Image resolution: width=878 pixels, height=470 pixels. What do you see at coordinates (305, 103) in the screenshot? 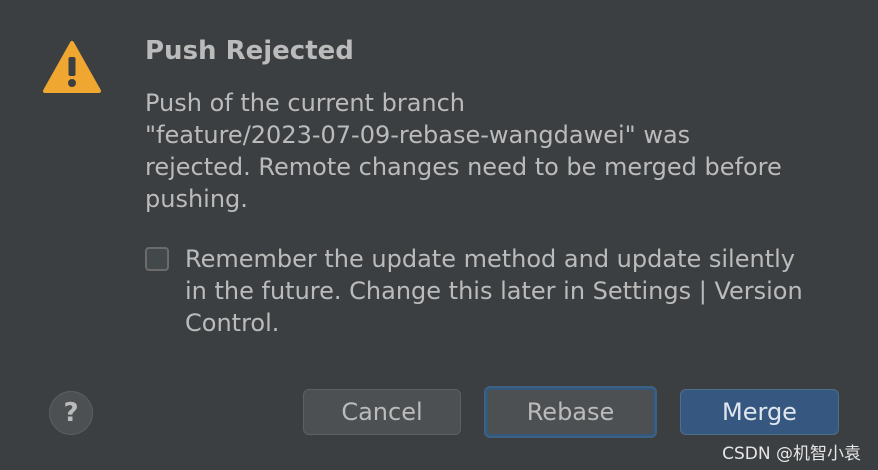
I see `message-line: Push of the current branch` at bounding box center [305, 103].